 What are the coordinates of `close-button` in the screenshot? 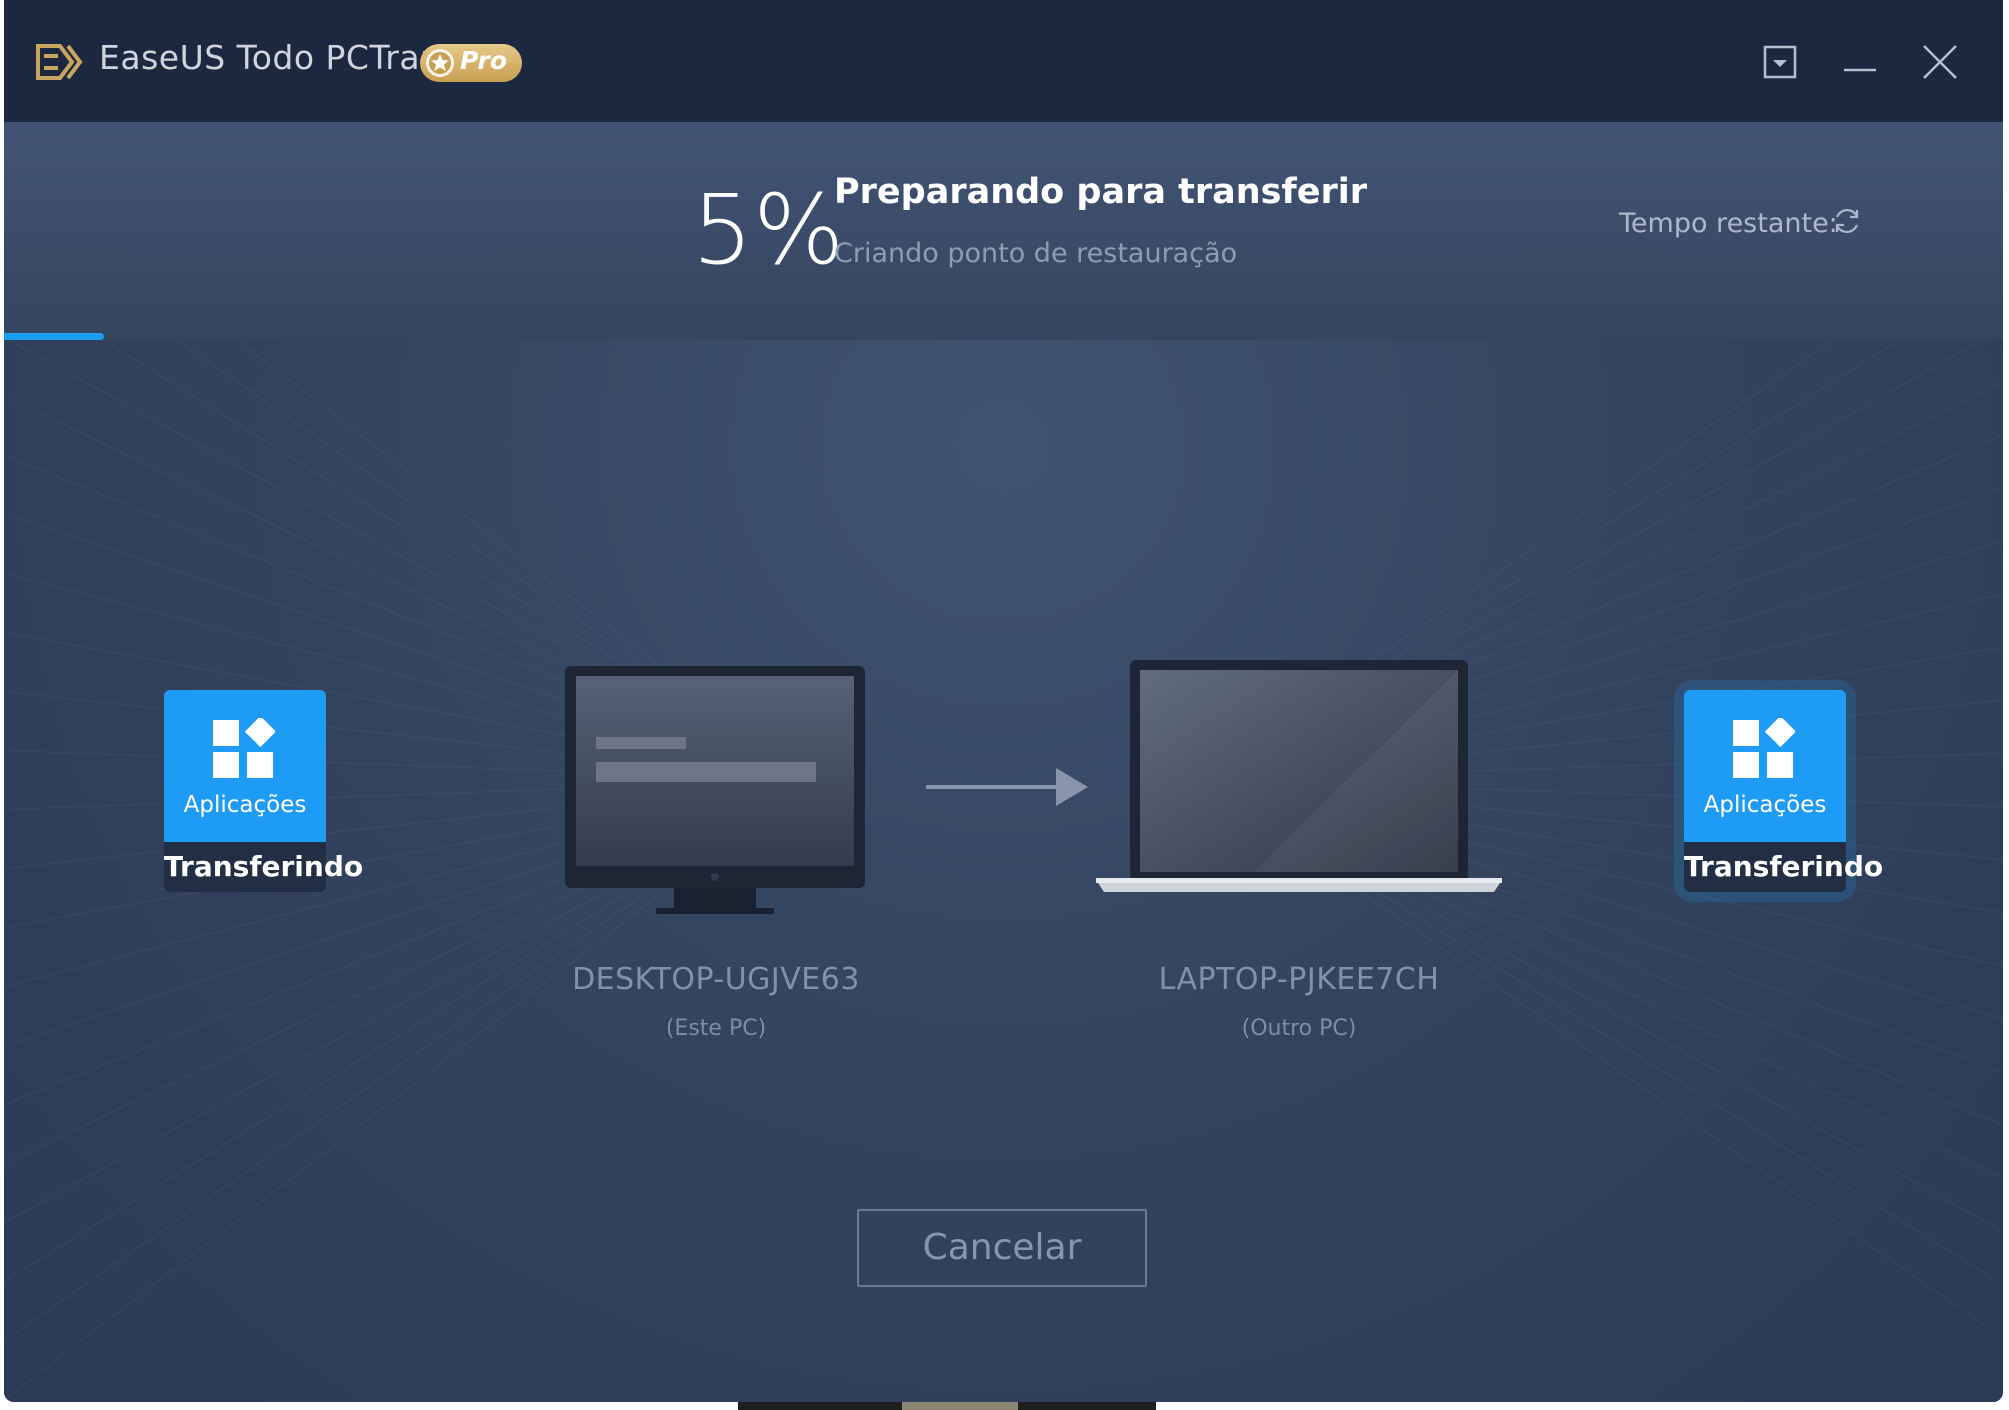 It's located at (1940, 62).